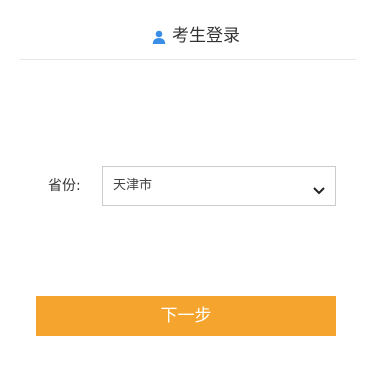  What do you see at coordinates (64, 186) in the screenshot?
I see `province-label: 省份:` at bounding box center [64, 186].